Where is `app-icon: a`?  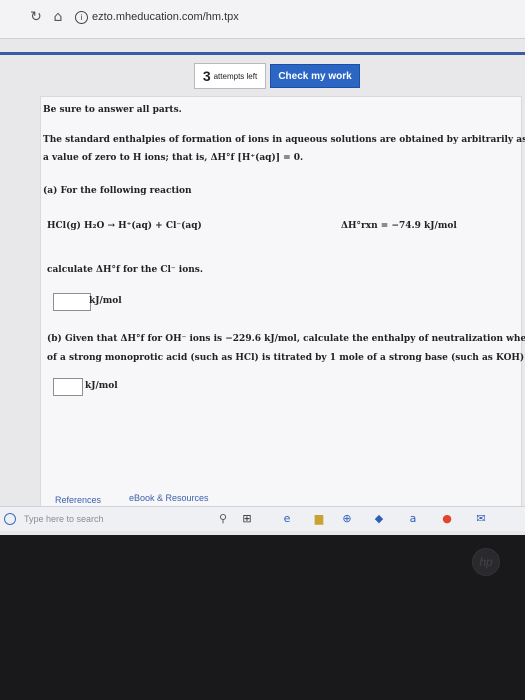
app-icon: a is located at coordinates (413, 519).